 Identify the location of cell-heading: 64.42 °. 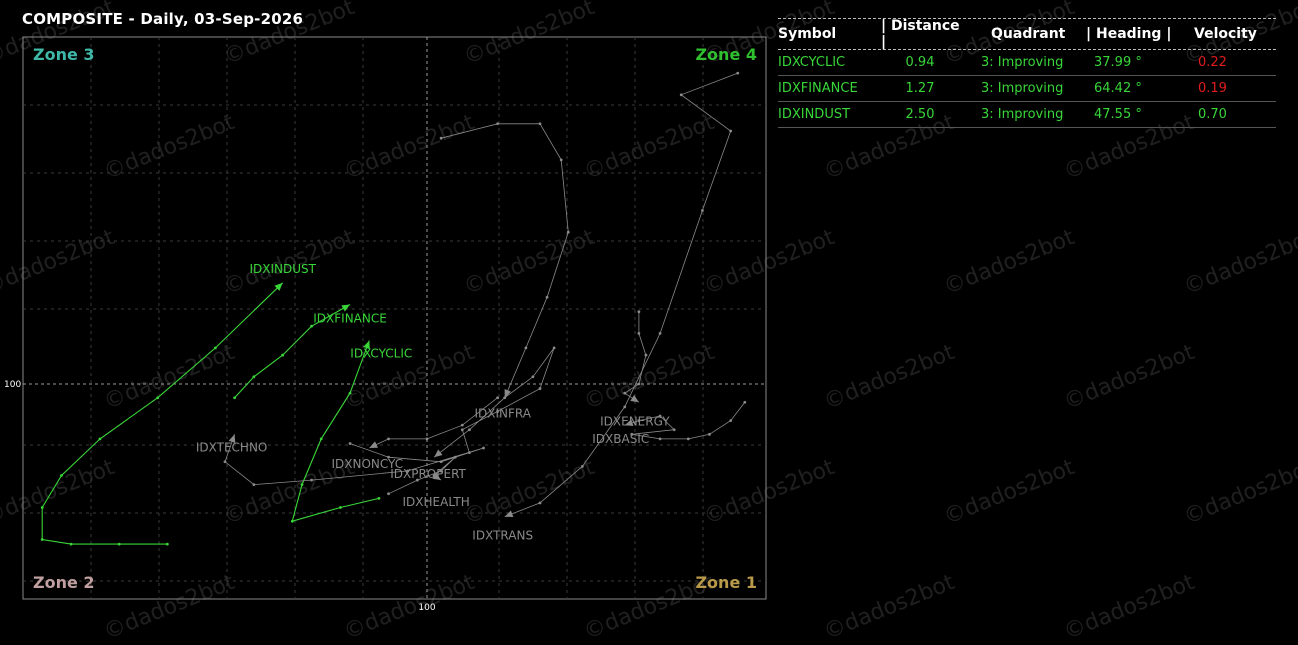
(1118, 88).